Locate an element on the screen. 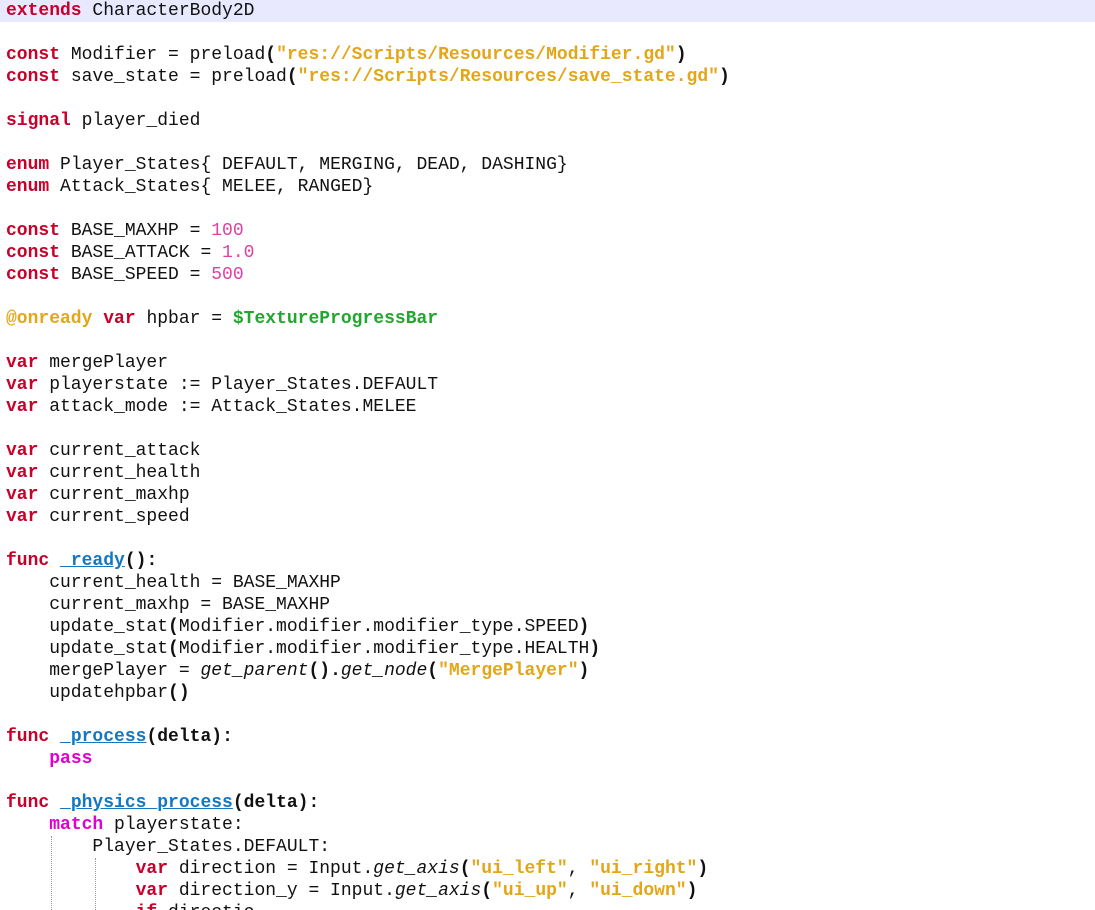 Image resolution: width=1095 pixels, height=910 pixels. code-line: updatehpbar() is located at coordinates (547, 693).